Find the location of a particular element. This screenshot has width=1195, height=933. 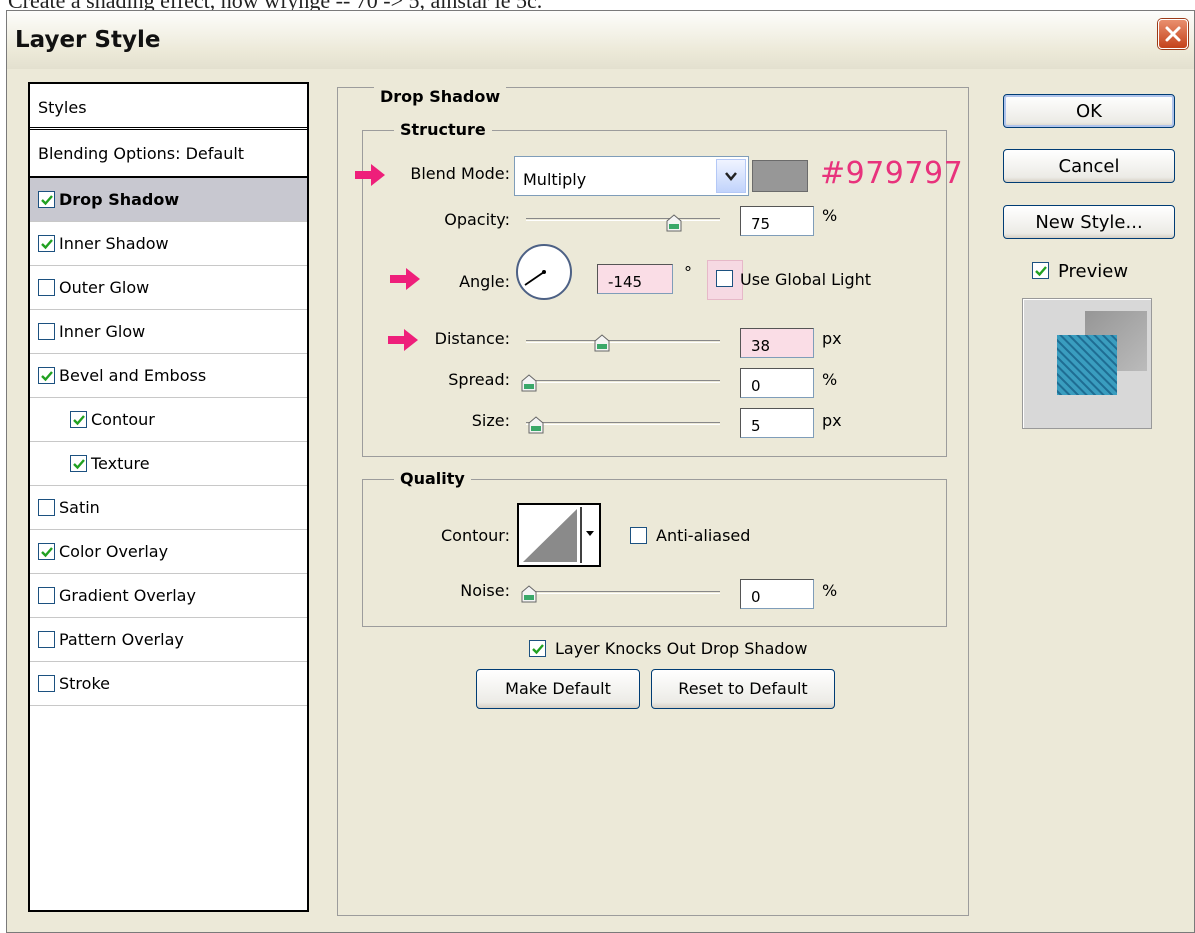

noise-label: Noise: is located at coordinates (485, 590).